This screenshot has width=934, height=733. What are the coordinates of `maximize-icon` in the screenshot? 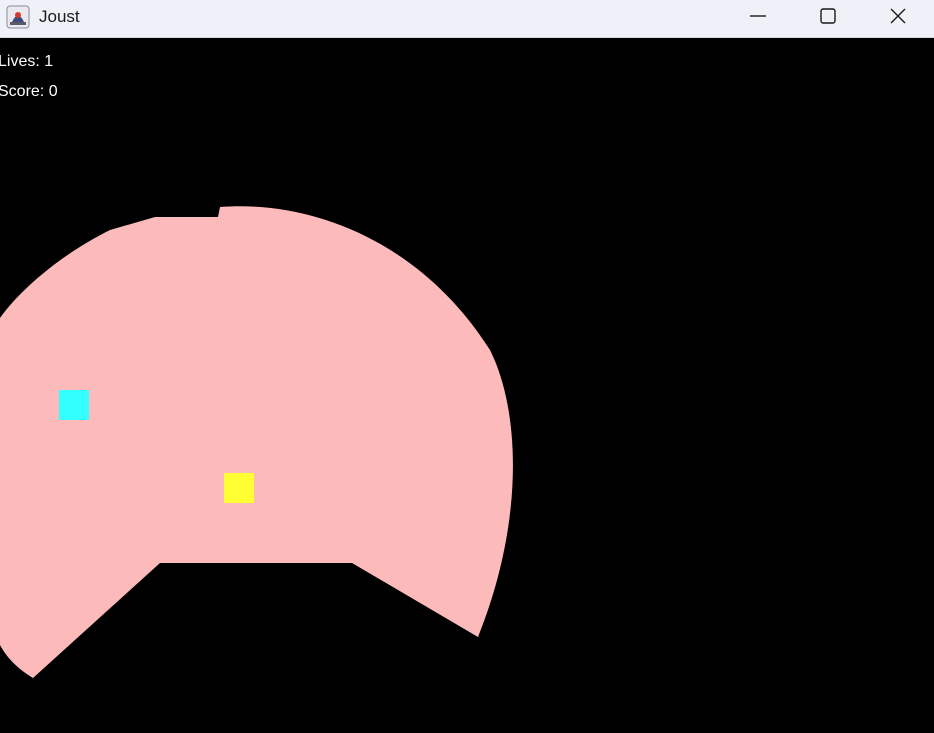 It's located at (828, 16).